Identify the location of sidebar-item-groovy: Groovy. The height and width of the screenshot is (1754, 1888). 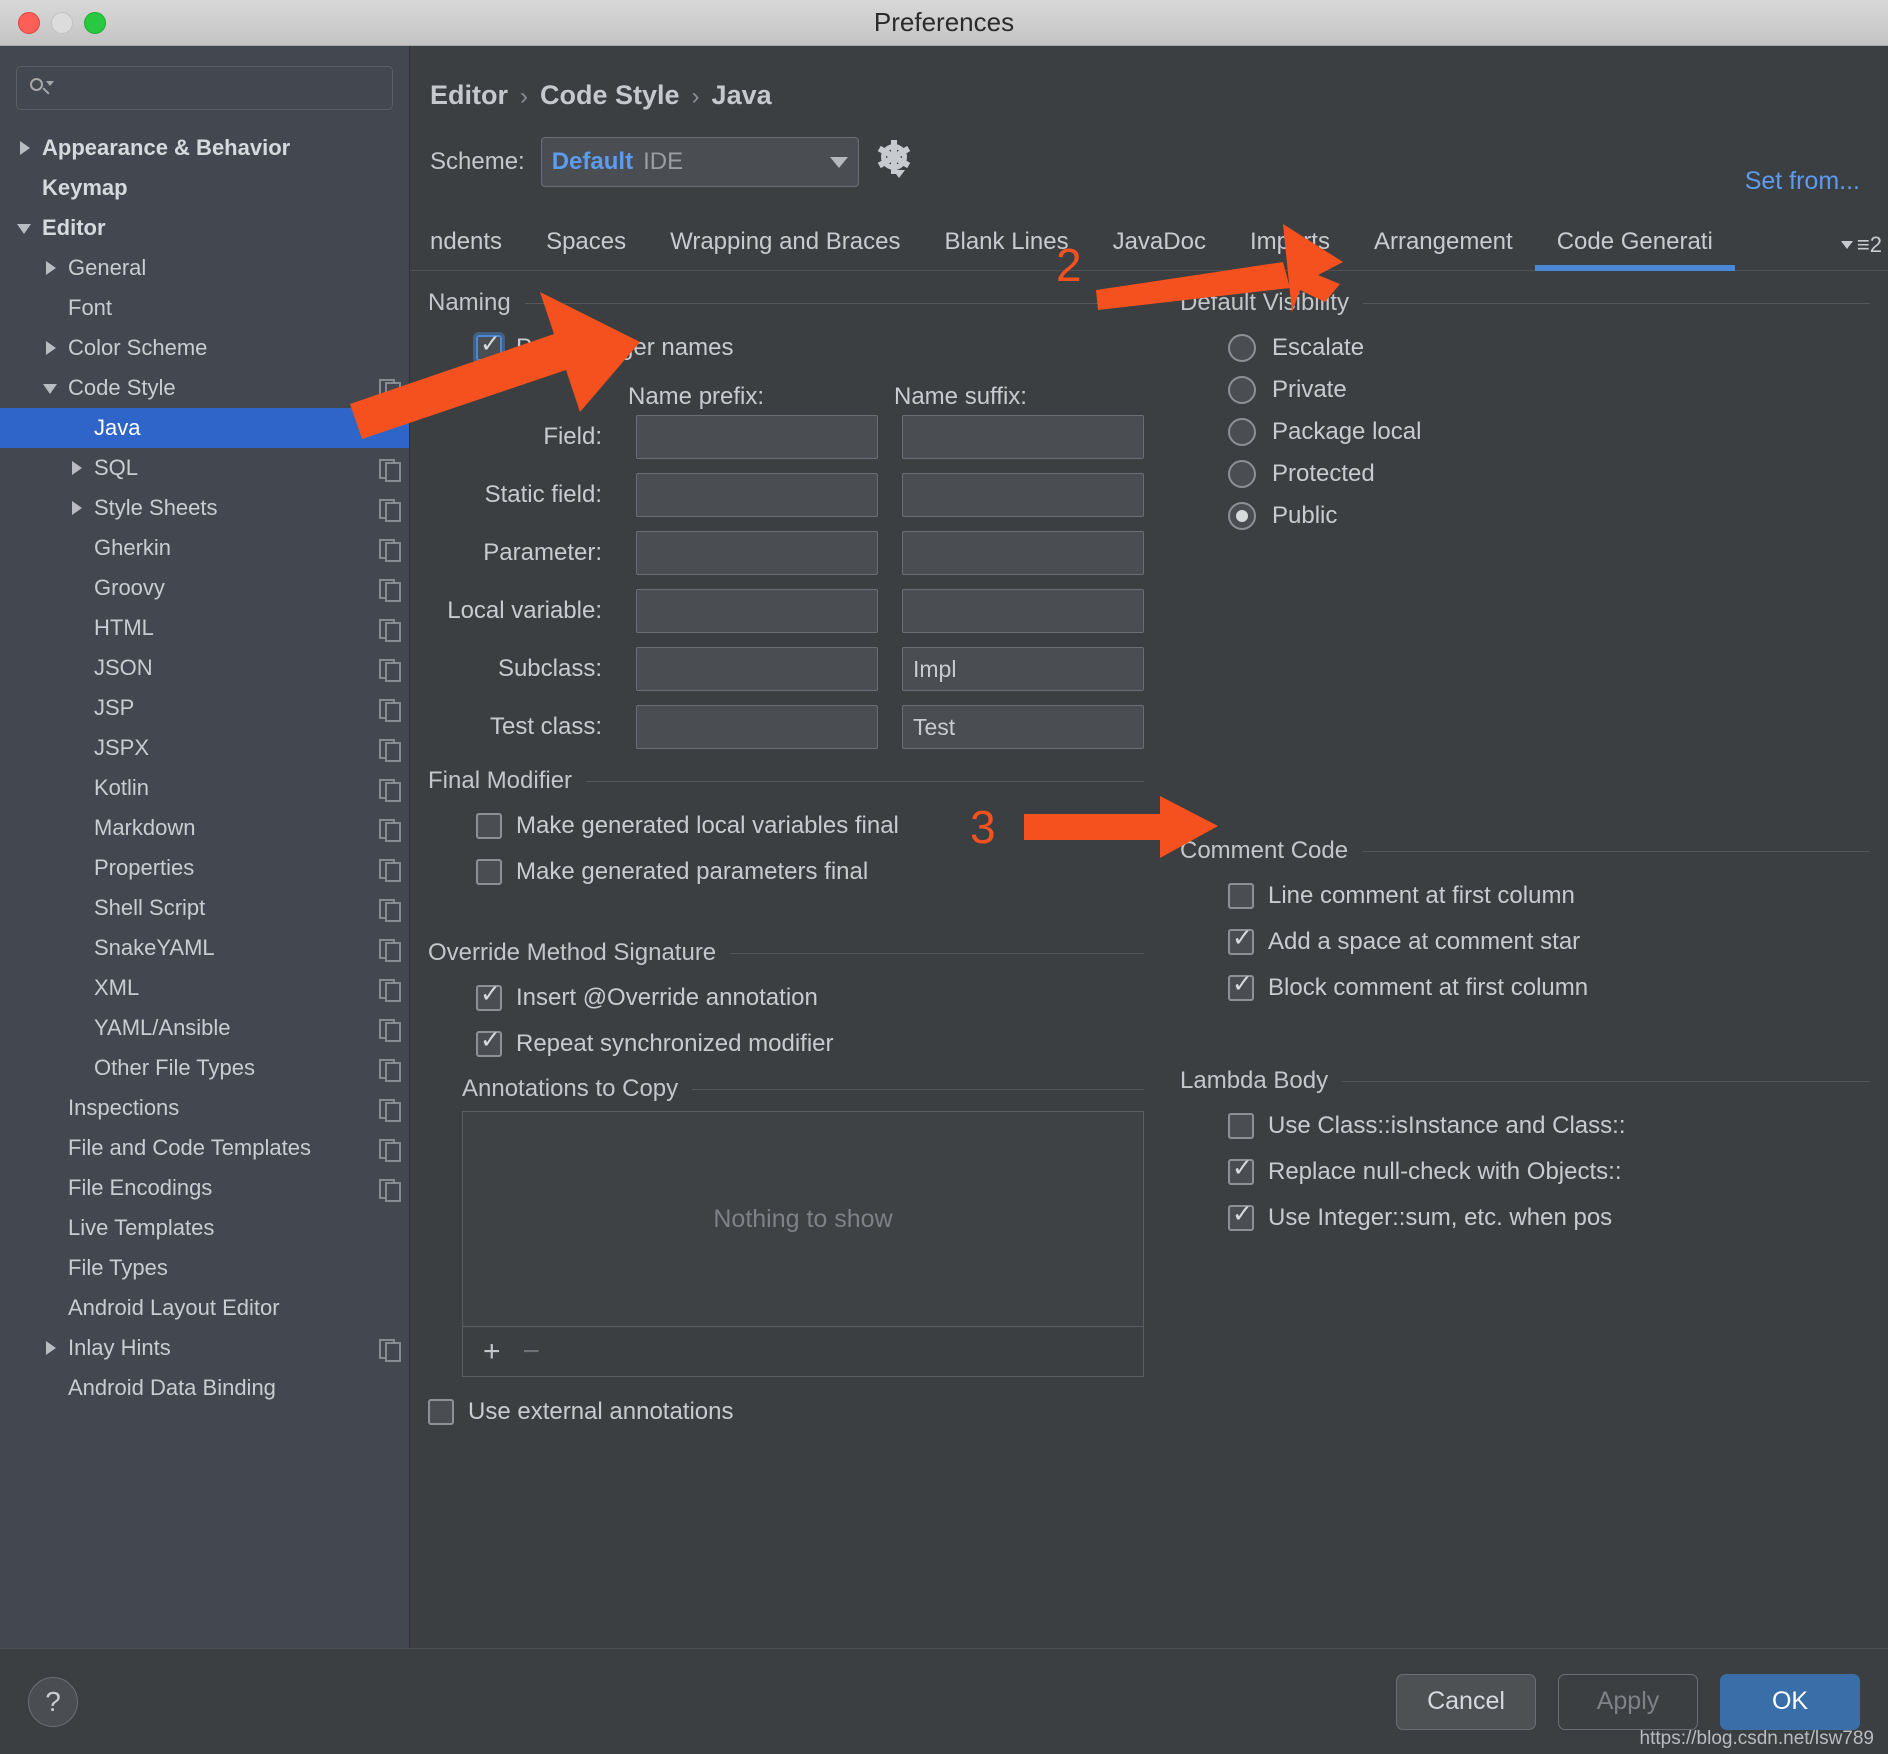
(204, 588).